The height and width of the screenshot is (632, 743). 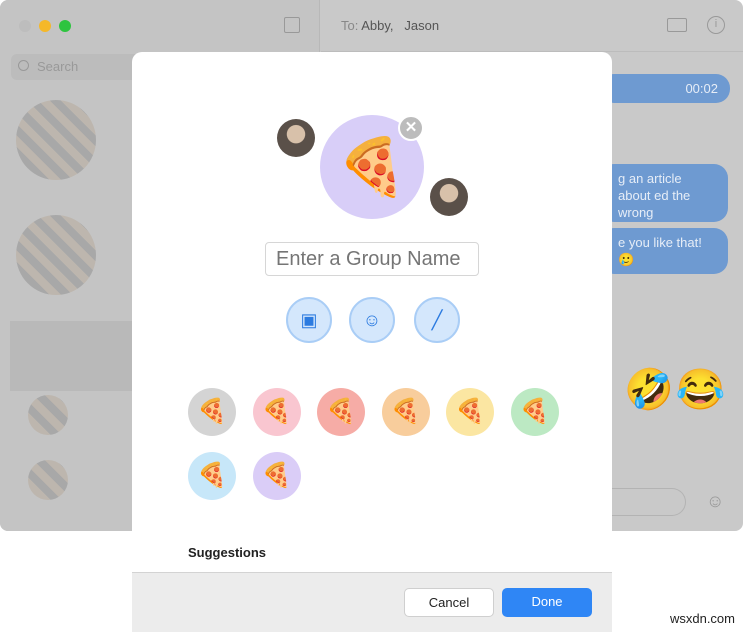 What do you see at coordinates (665, 88) in the screenshot?
I see `message-bubble: 00:02` at bounding box center [665, 88].